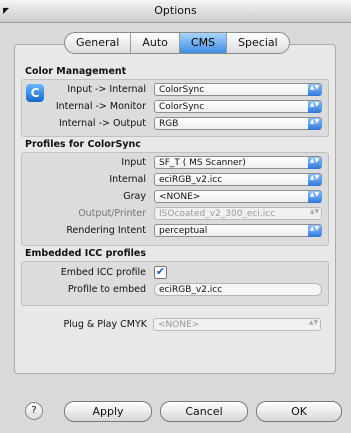 Image resolution: width=351 pixels, height=433 pixels. What do you see at coordinates (238, 196) in the screenshot?
I see `gray-profile-popup: <NONE> ▲▼` at bounding box center [238, 196].